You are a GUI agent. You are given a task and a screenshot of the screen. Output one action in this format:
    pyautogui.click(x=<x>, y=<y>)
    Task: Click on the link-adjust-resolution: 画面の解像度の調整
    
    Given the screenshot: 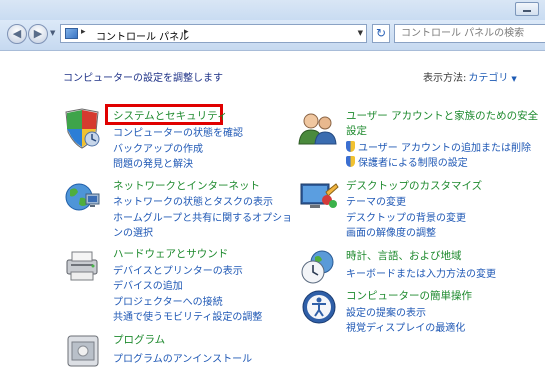 What is the action you would take?
    pyautogui.click(x=391, y=231)
    